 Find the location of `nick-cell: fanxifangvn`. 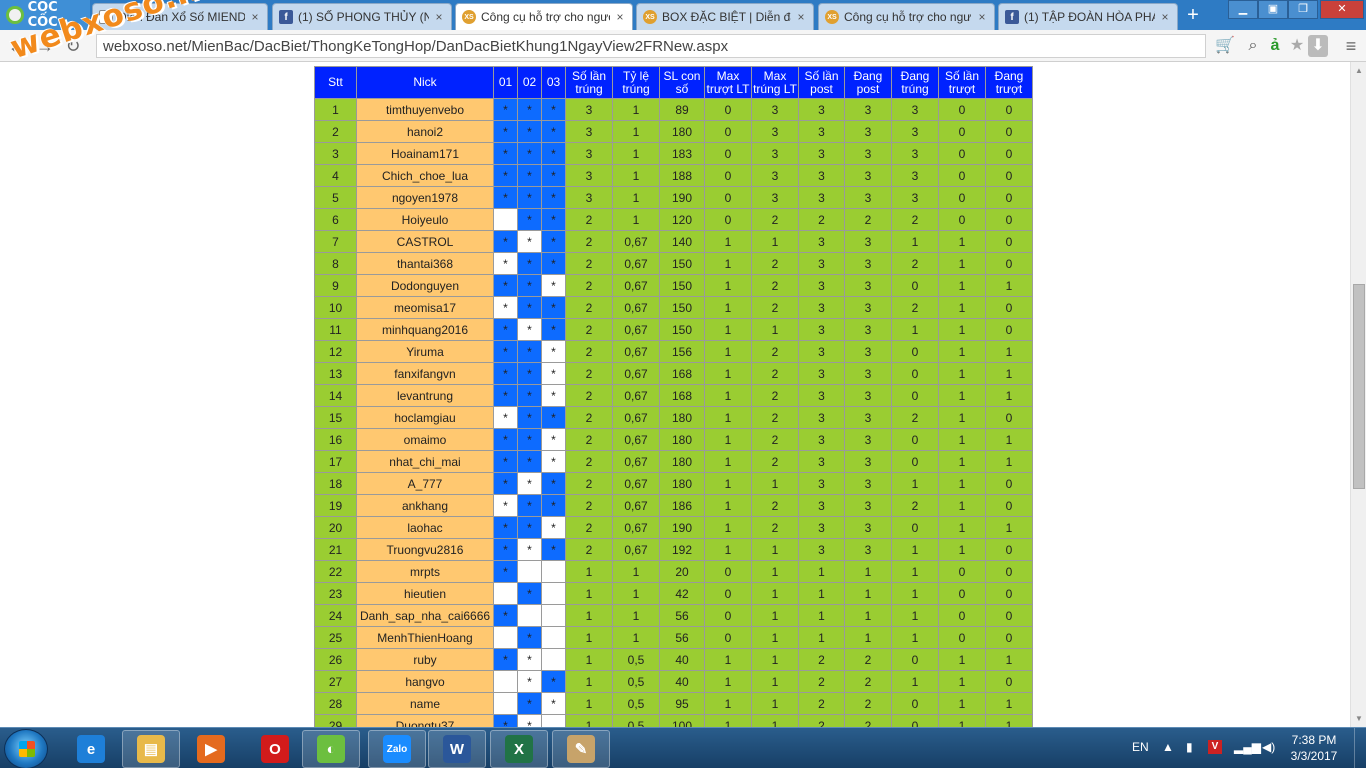

nick-cell: fanxifangvn is located at coordinates (425, 373).